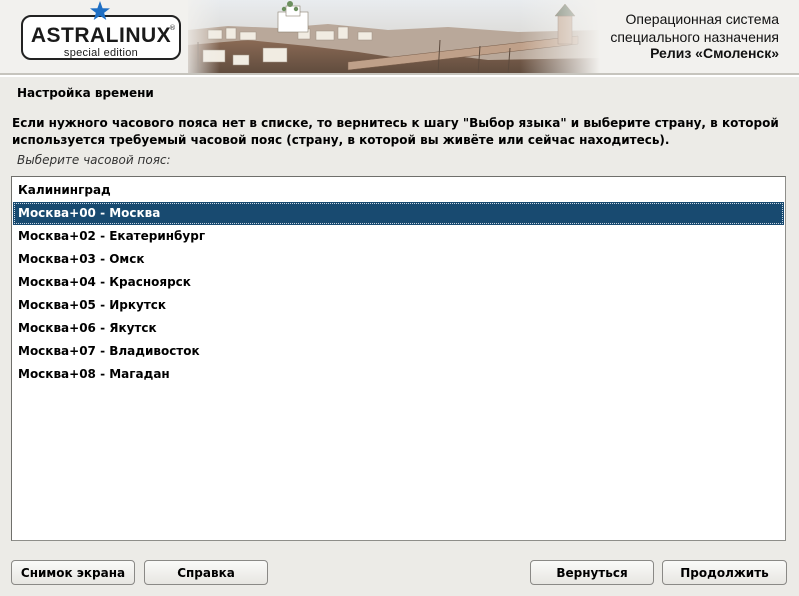 This screenshot has width=799, height=596. What do you see at coordinates (200, 37) in the screenshot?
I see `logo-fade` at bounding box center [200, 37].